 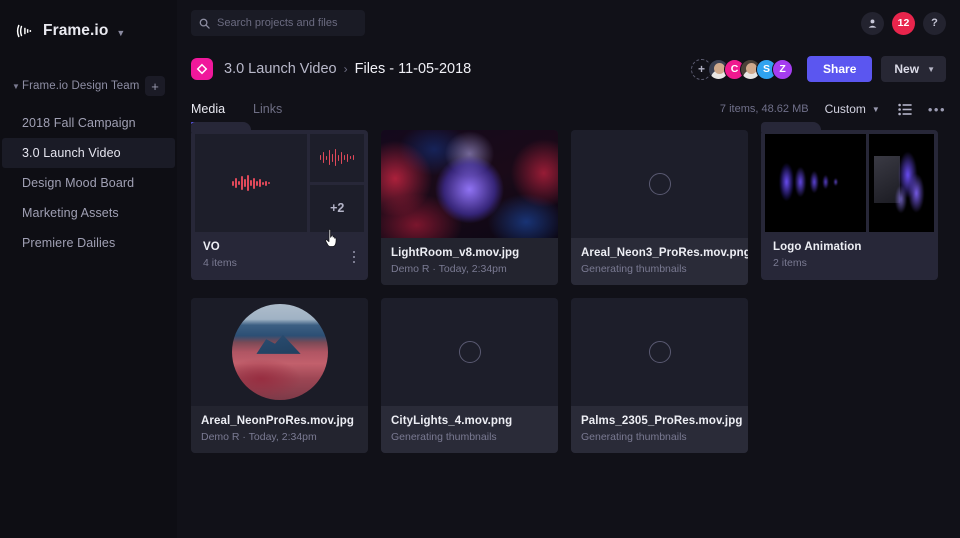 What do you see at coordinates (905, 109) in the screenshot?
I see `list-view-button` at bounding box center [905, 109].